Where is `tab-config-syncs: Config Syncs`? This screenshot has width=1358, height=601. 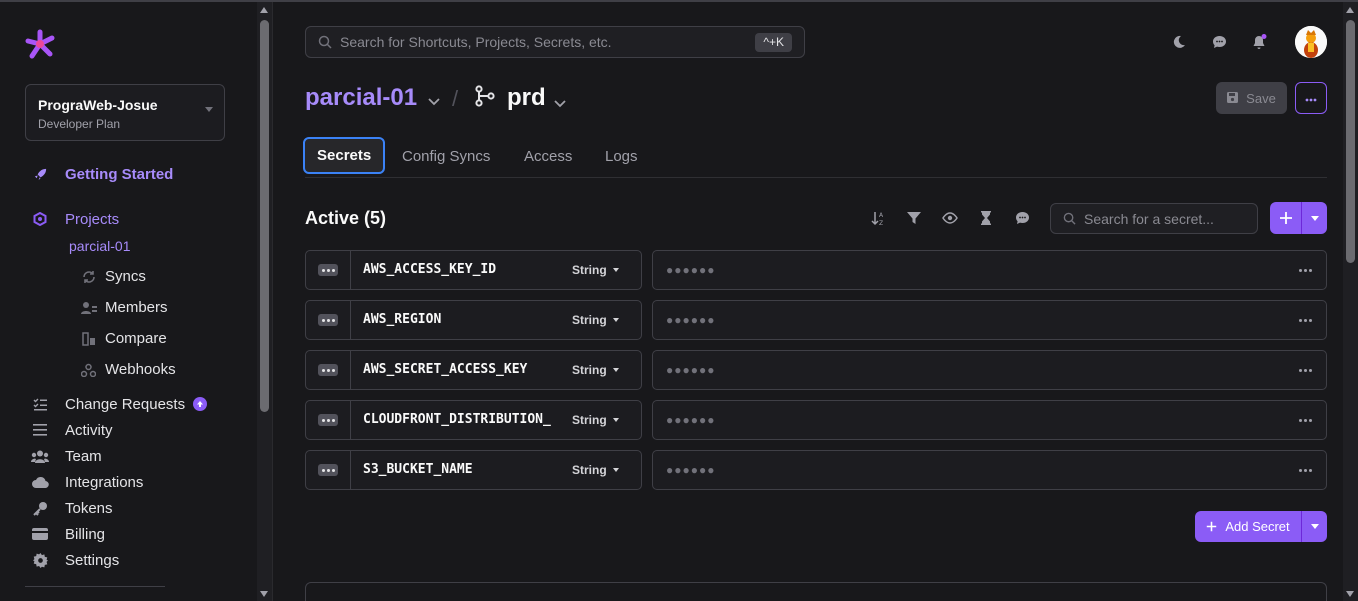 tab-config-syncs: Config Syncs is located at coordinates (446, 156).